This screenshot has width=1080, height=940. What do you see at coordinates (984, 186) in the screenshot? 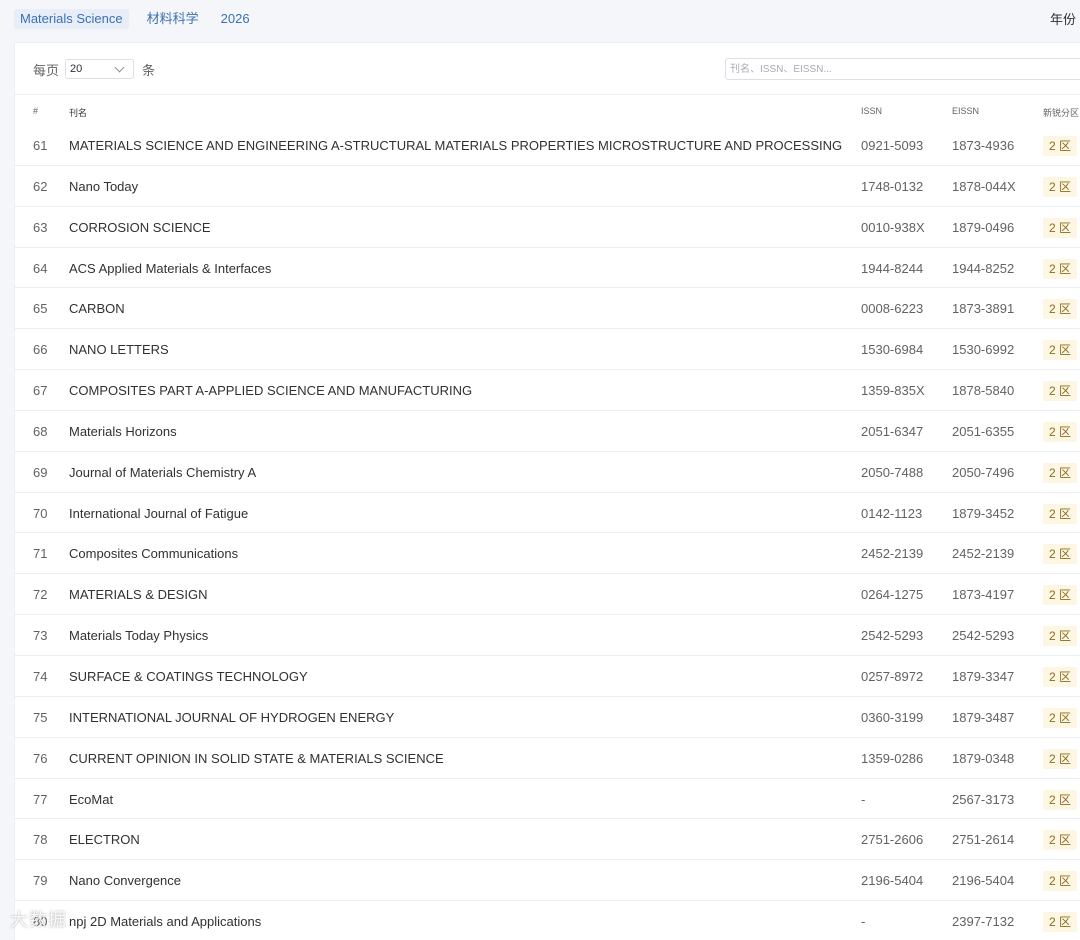
I see `eissn-cell: 1878-044X` at bounding box center [984, 186].